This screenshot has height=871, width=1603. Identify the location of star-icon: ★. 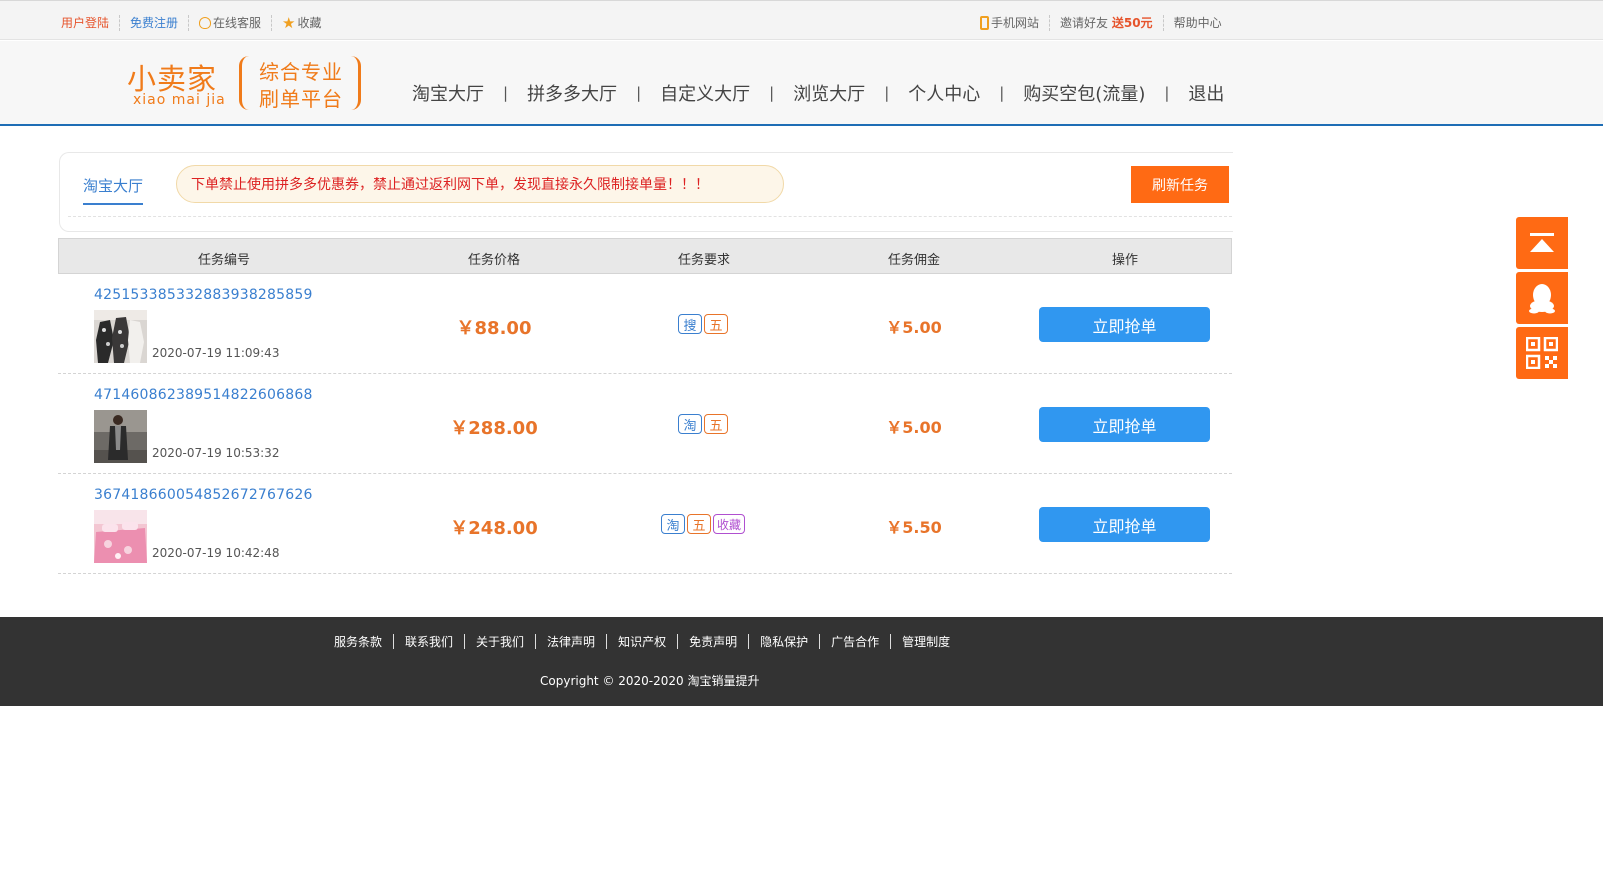
(289, 22).